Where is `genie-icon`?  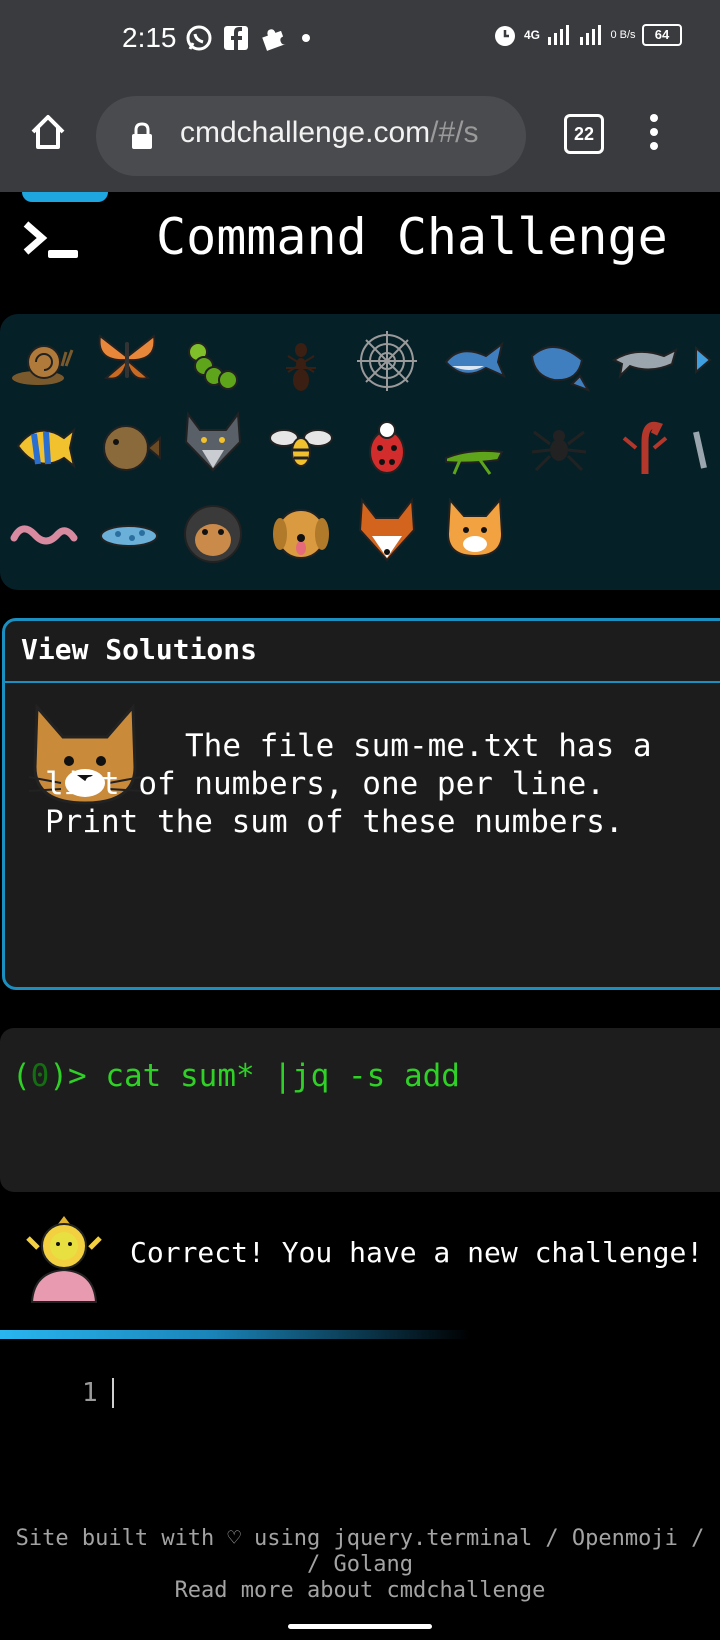
genie-icon is located at coordinates (64, 1259).